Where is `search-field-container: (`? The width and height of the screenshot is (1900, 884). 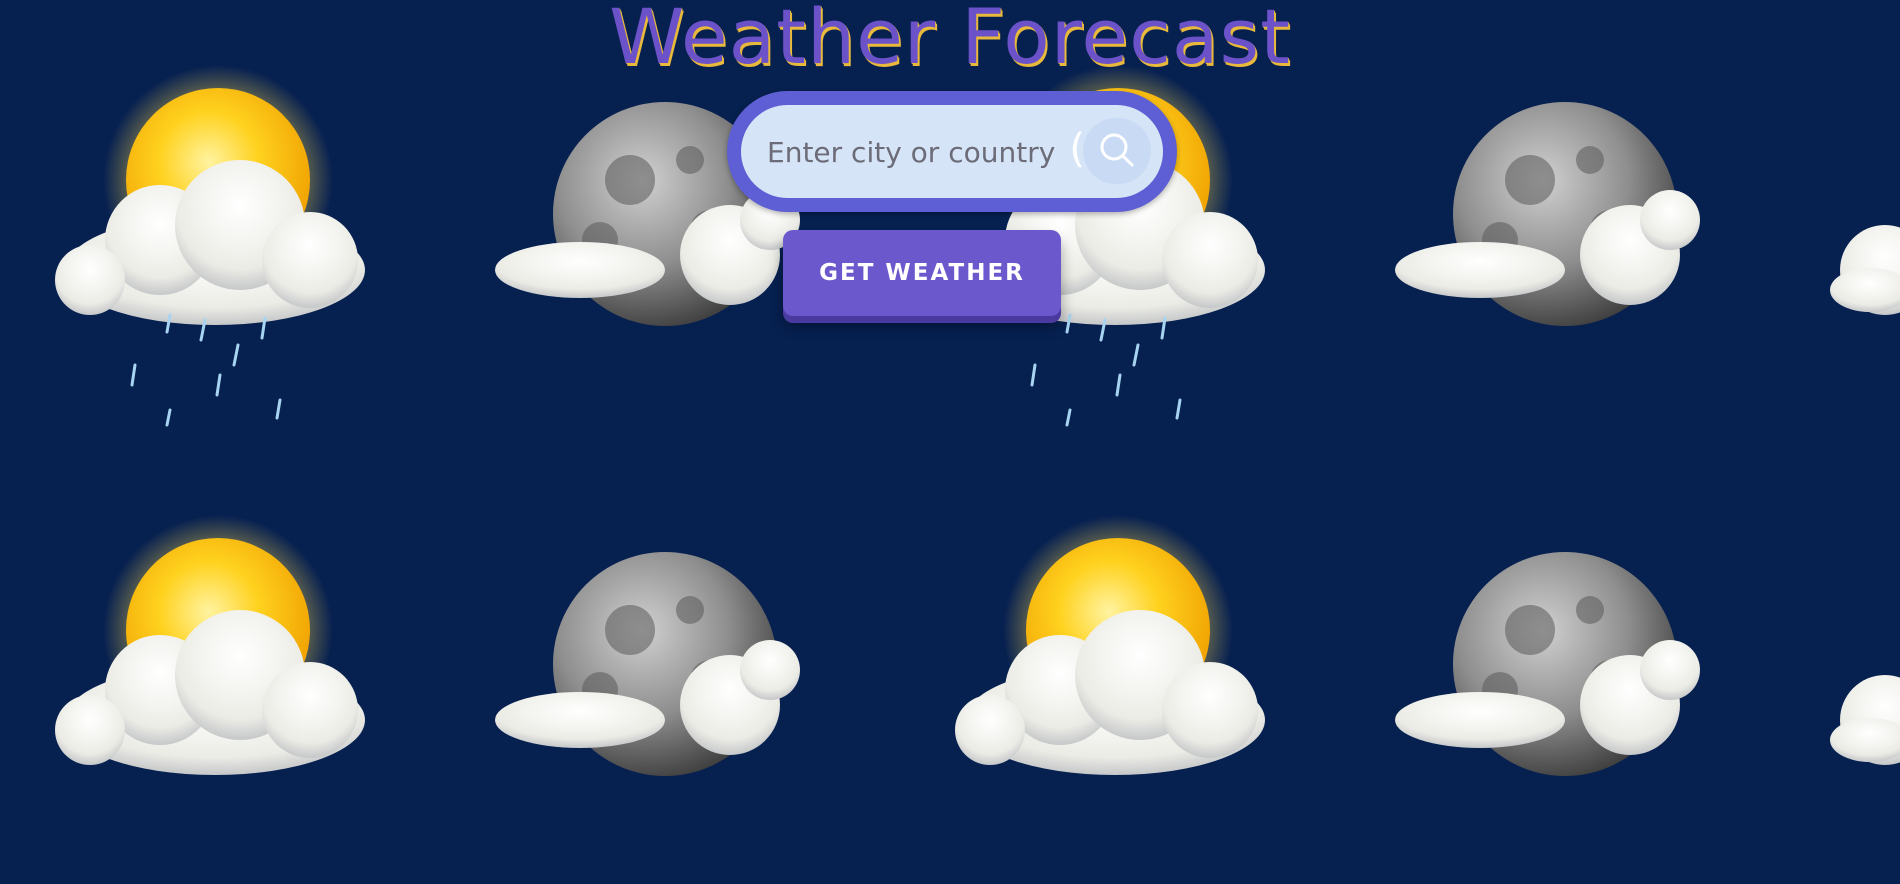
search-field-container: ( is located at coordinates (952, 151).